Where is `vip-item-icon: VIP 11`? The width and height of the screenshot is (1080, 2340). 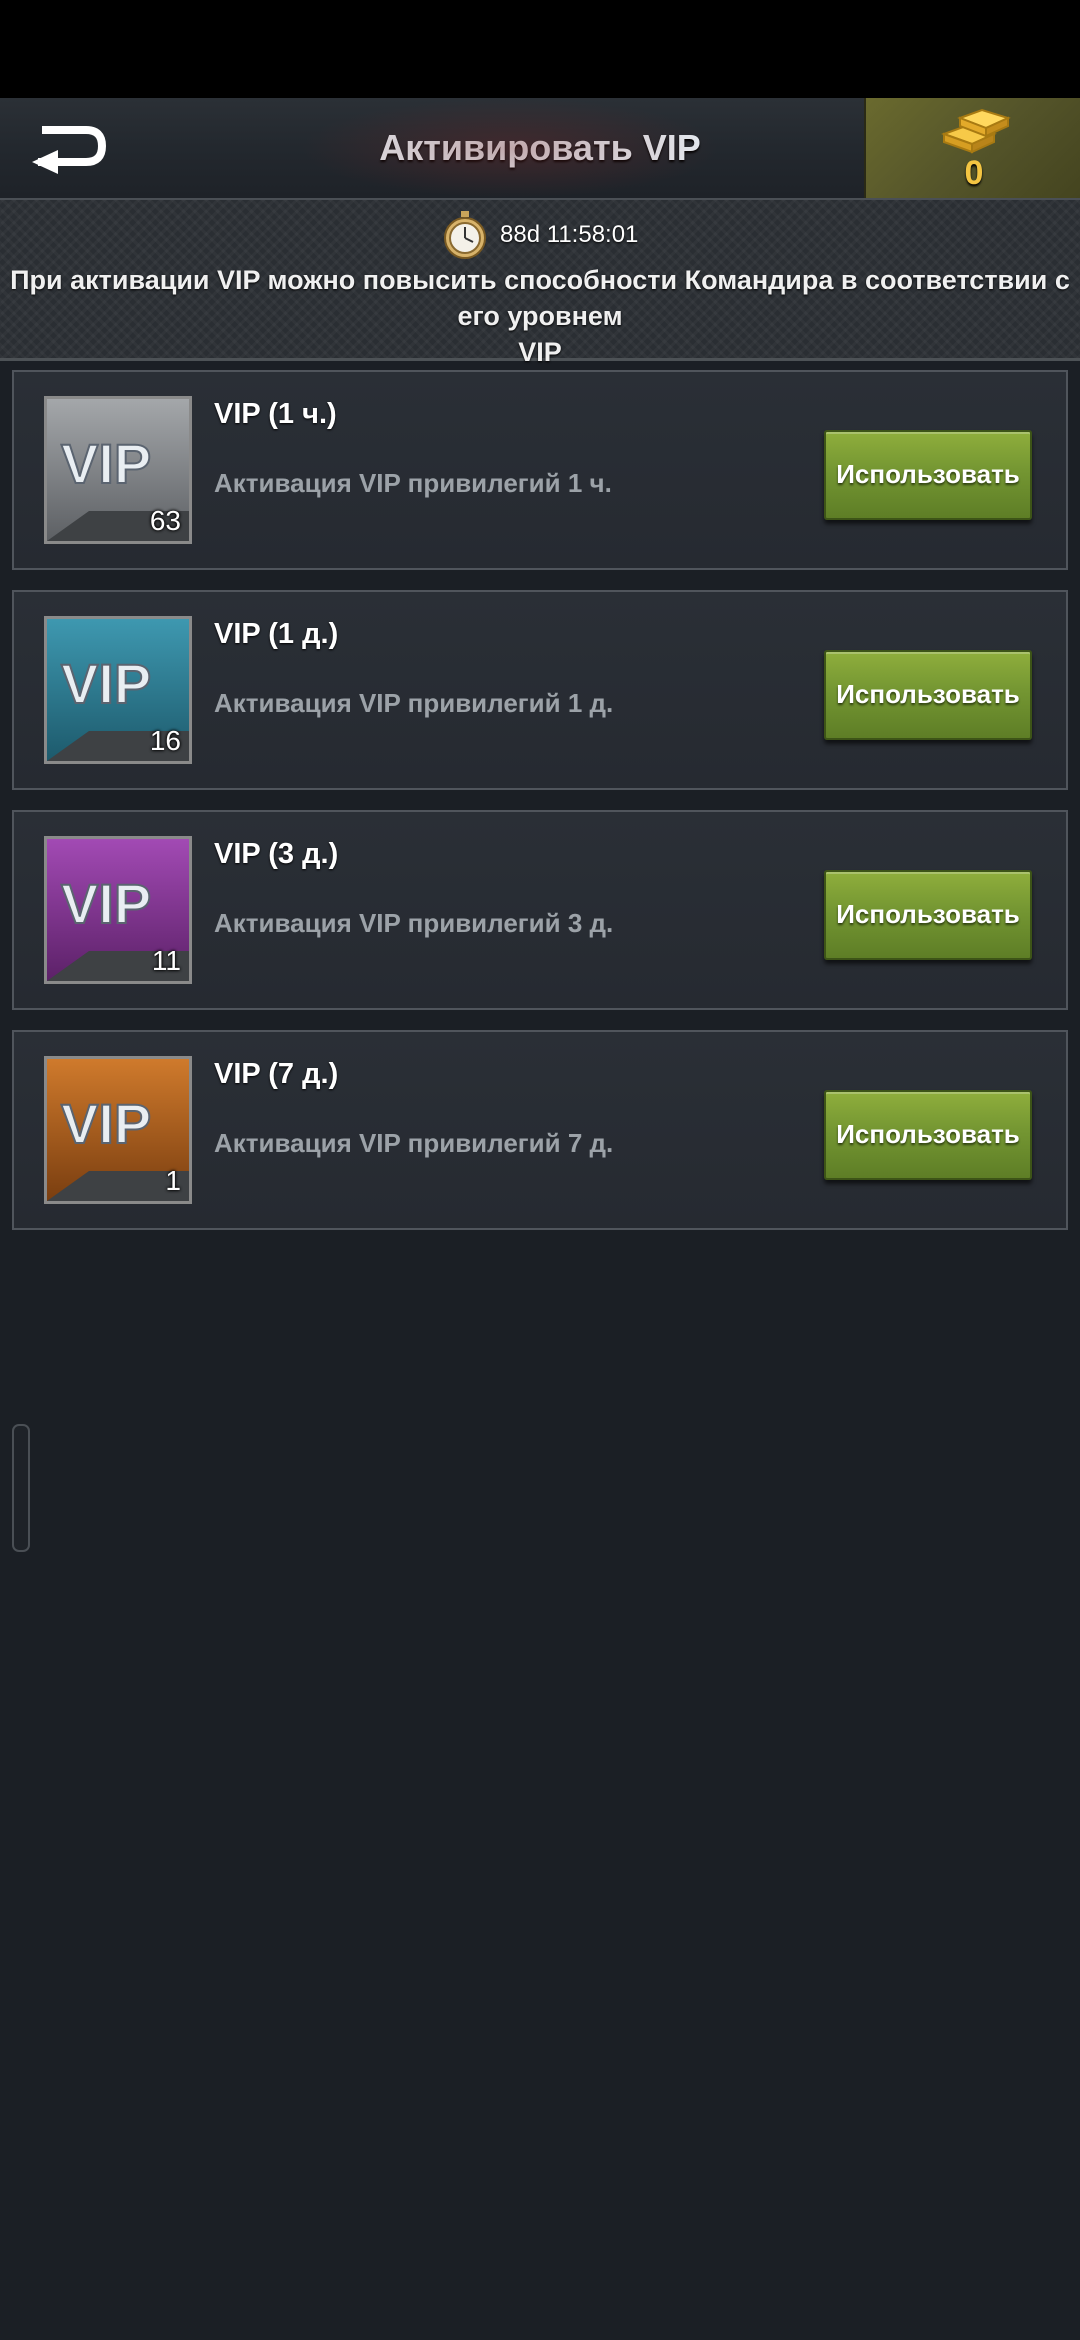 vip-item-icon: VIP 11 is located at coordinates (118, 910).